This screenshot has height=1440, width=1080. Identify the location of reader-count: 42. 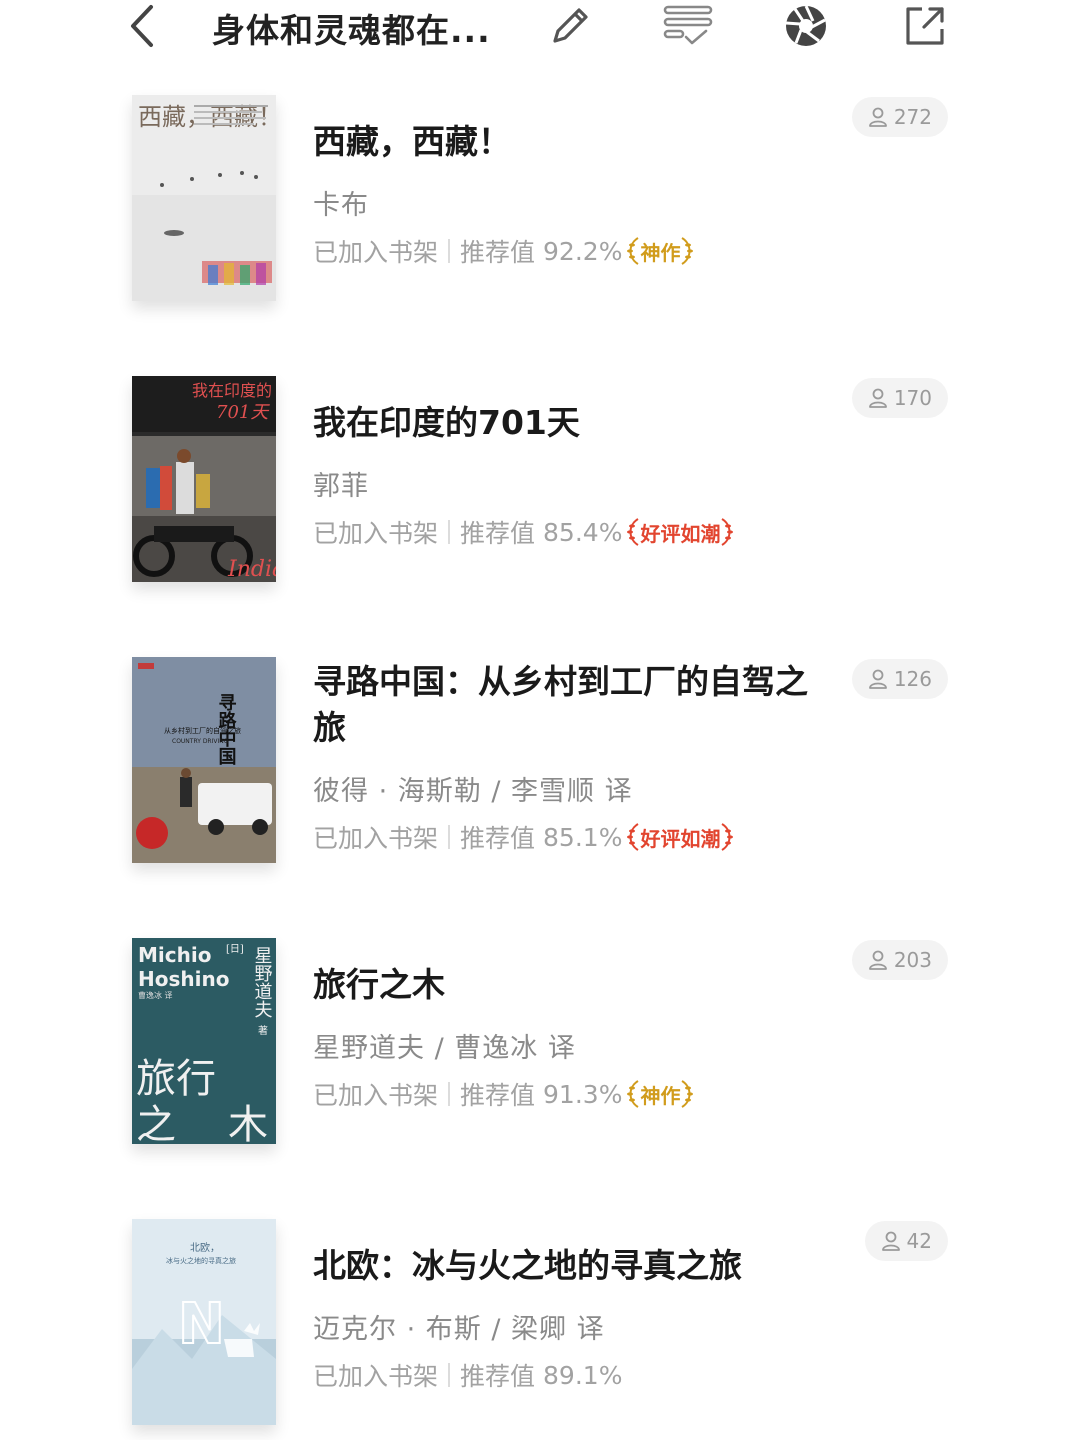
(906, 1241).